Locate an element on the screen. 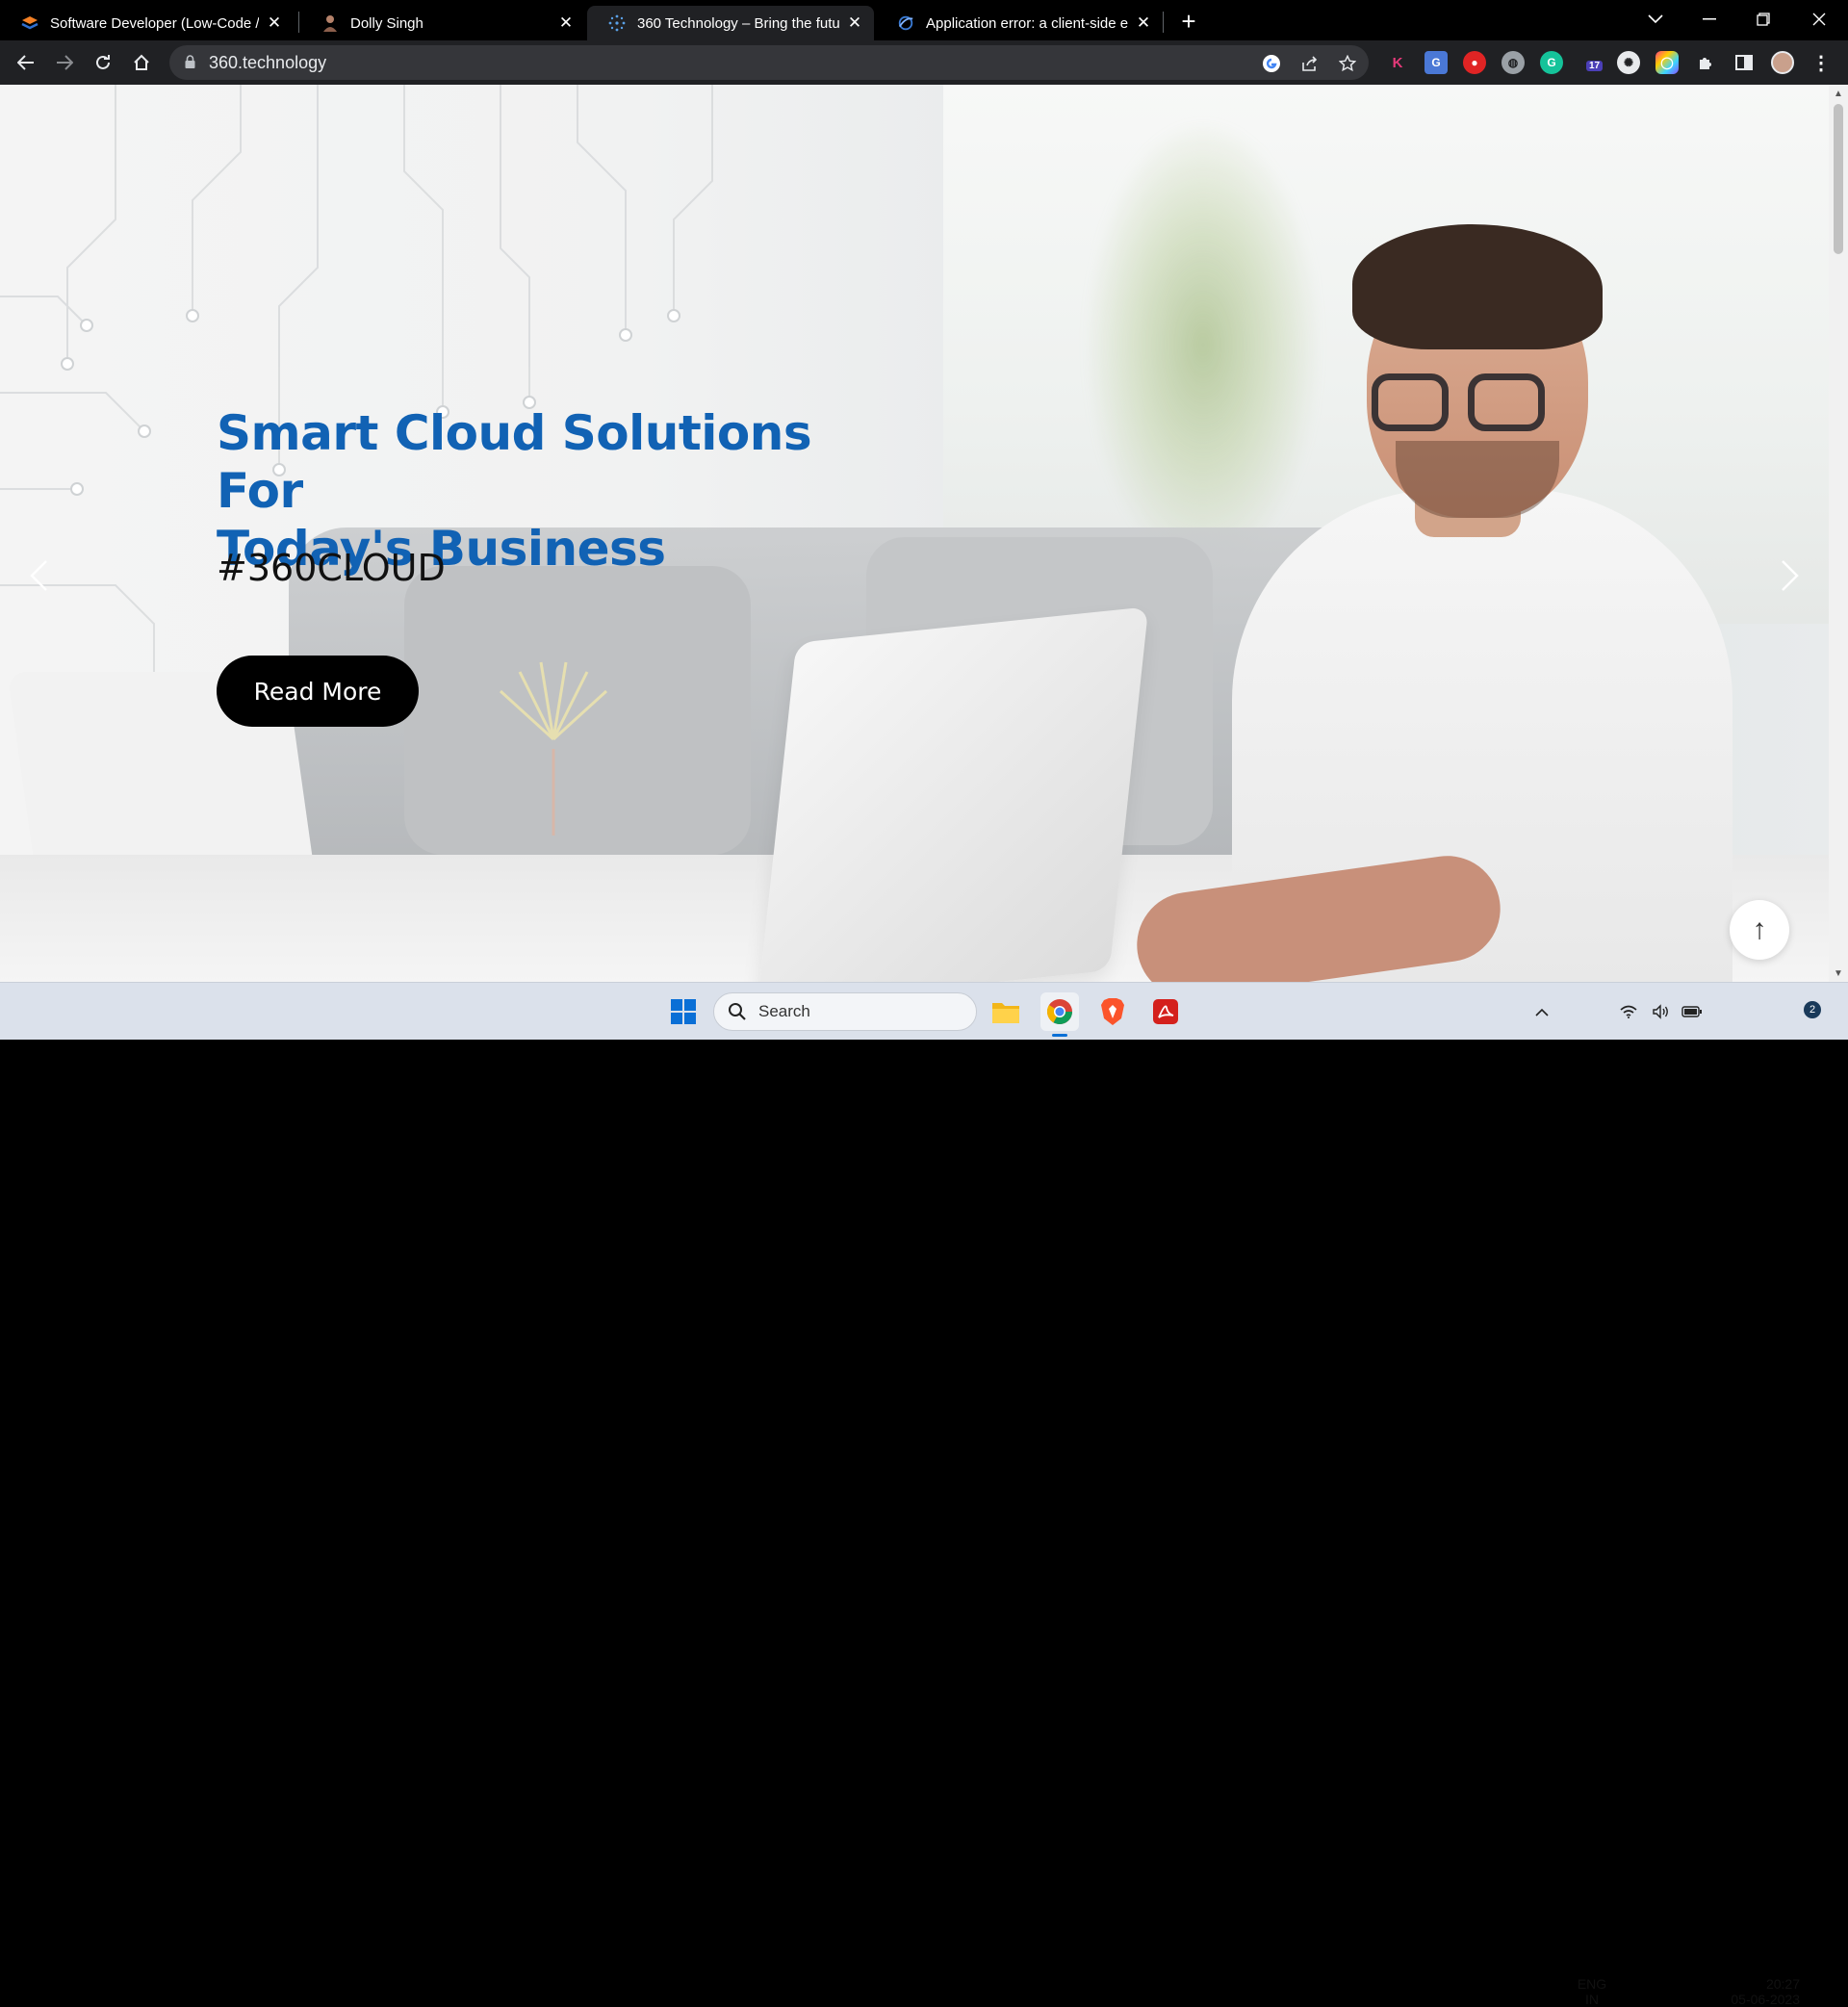  badge-count: 17 is located at coordinates (1595, 66).